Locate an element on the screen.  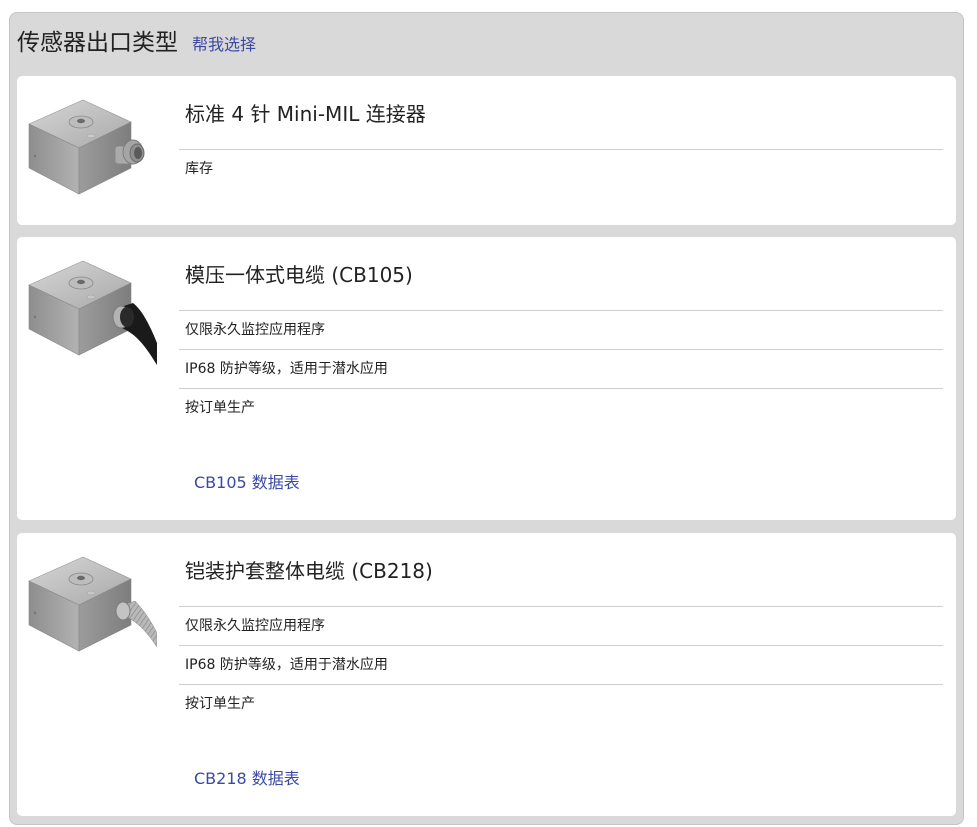
sensor-molded-cable-icon is located at coordinates (92, 312).